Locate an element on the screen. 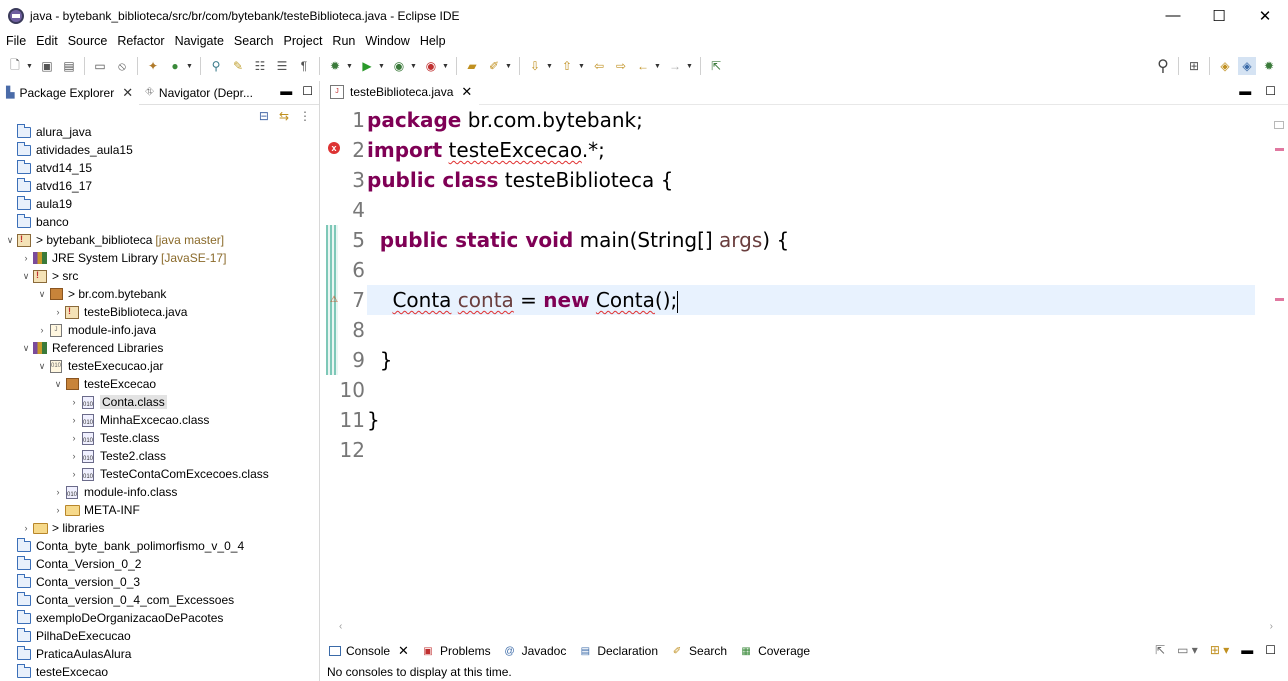 The width and height of the screenshot is (1288, 681). code-line: public static void main(String[] args) { is located at coordinates (811, 240).